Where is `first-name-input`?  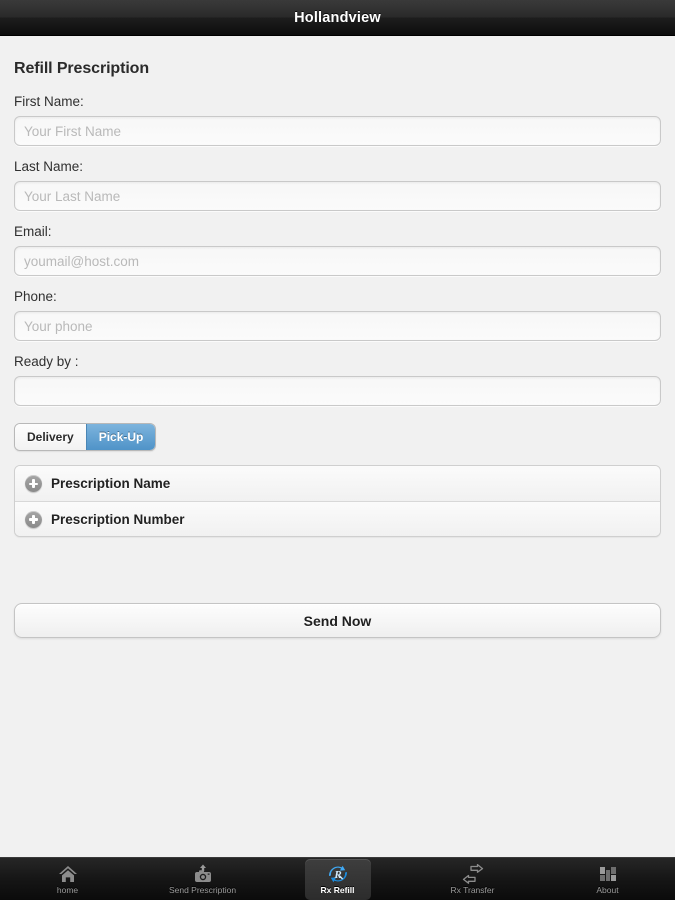 first-name-input is located at coordinates (337, 131).